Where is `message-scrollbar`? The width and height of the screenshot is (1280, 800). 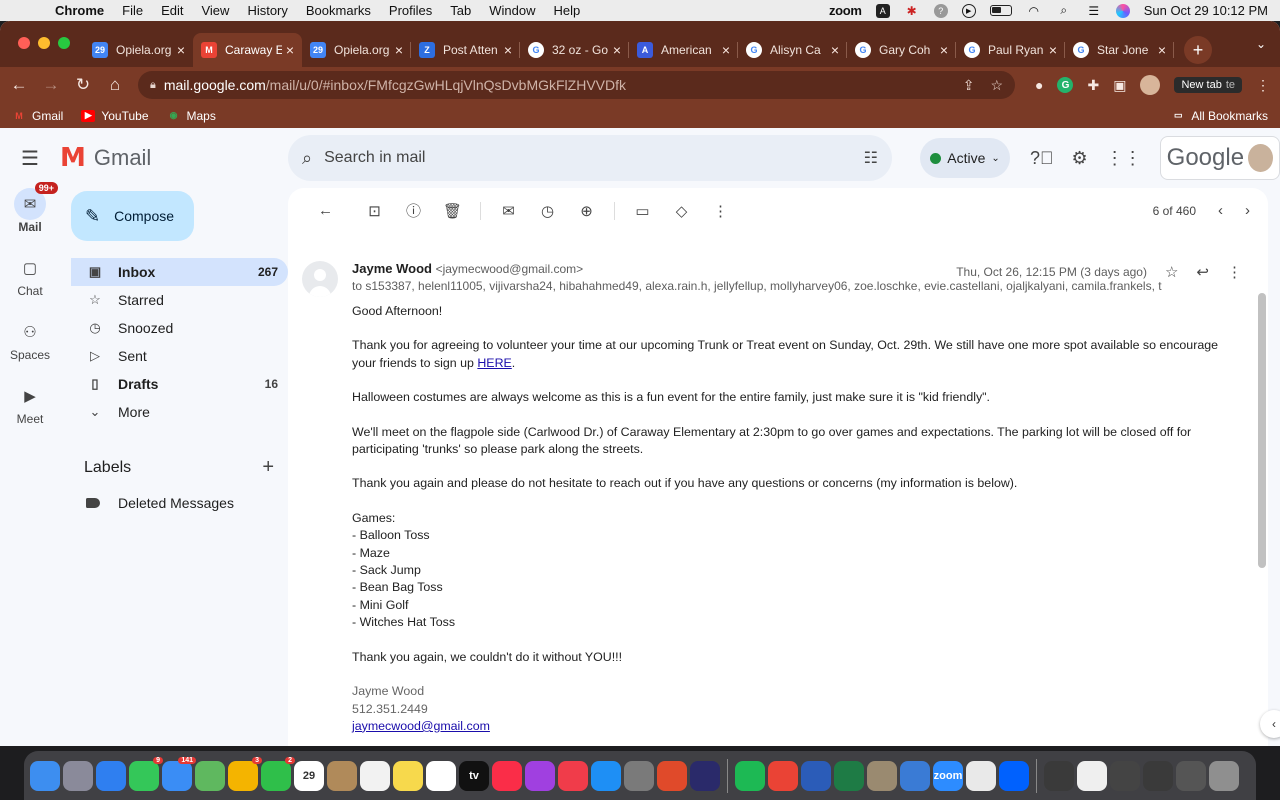 message-scrollbar is located at coordinates (1262, 430).